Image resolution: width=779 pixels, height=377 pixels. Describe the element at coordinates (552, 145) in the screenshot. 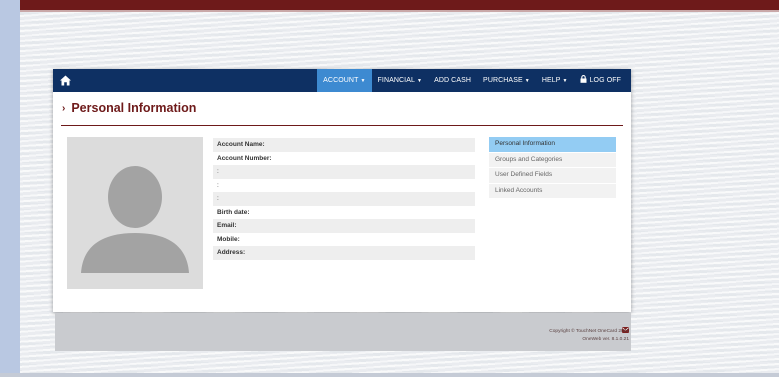

I see `side-item-personal-information: Personal Information` at that location.